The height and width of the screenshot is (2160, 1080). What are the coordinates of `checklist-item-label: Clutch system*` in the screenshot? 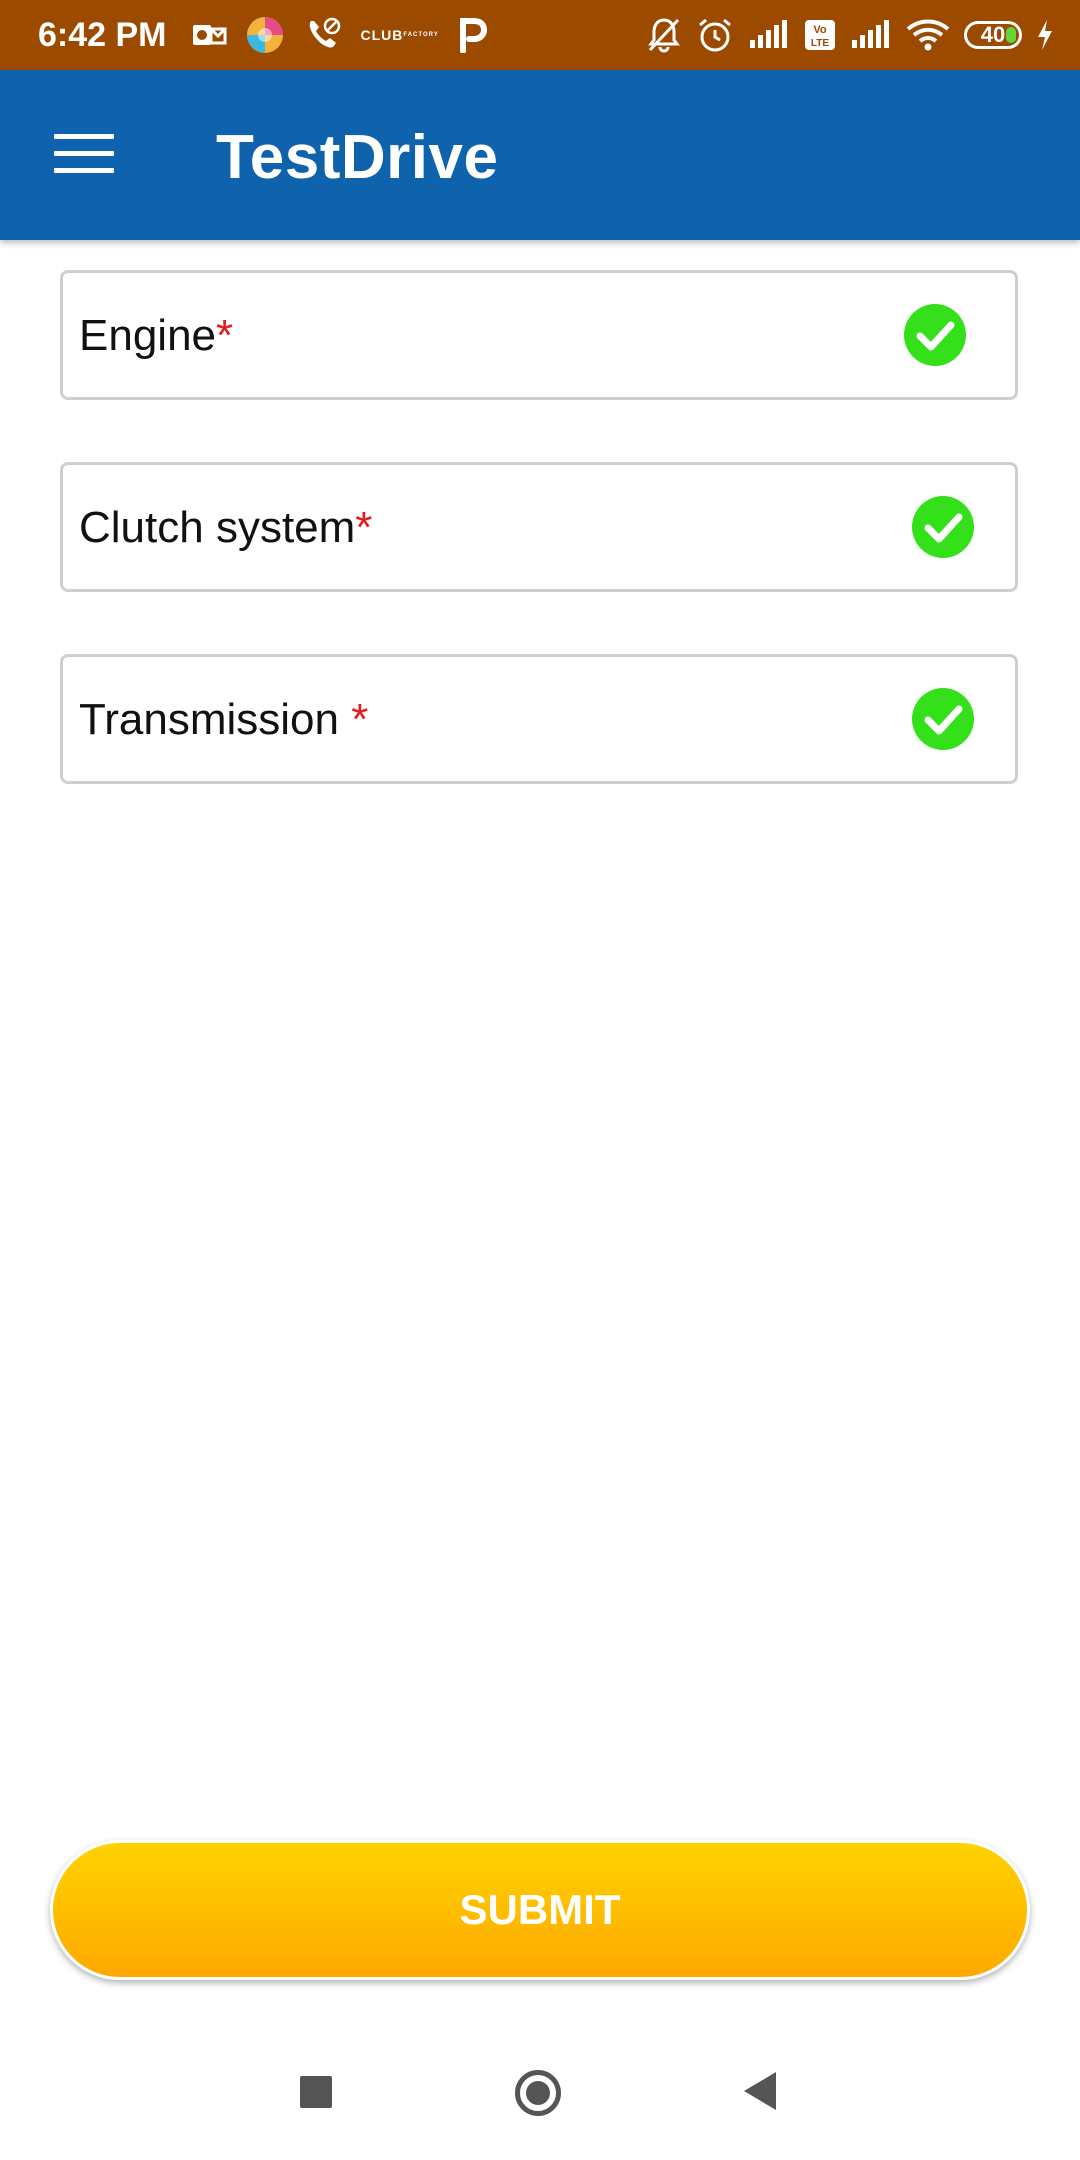 It's located at (225, 528).